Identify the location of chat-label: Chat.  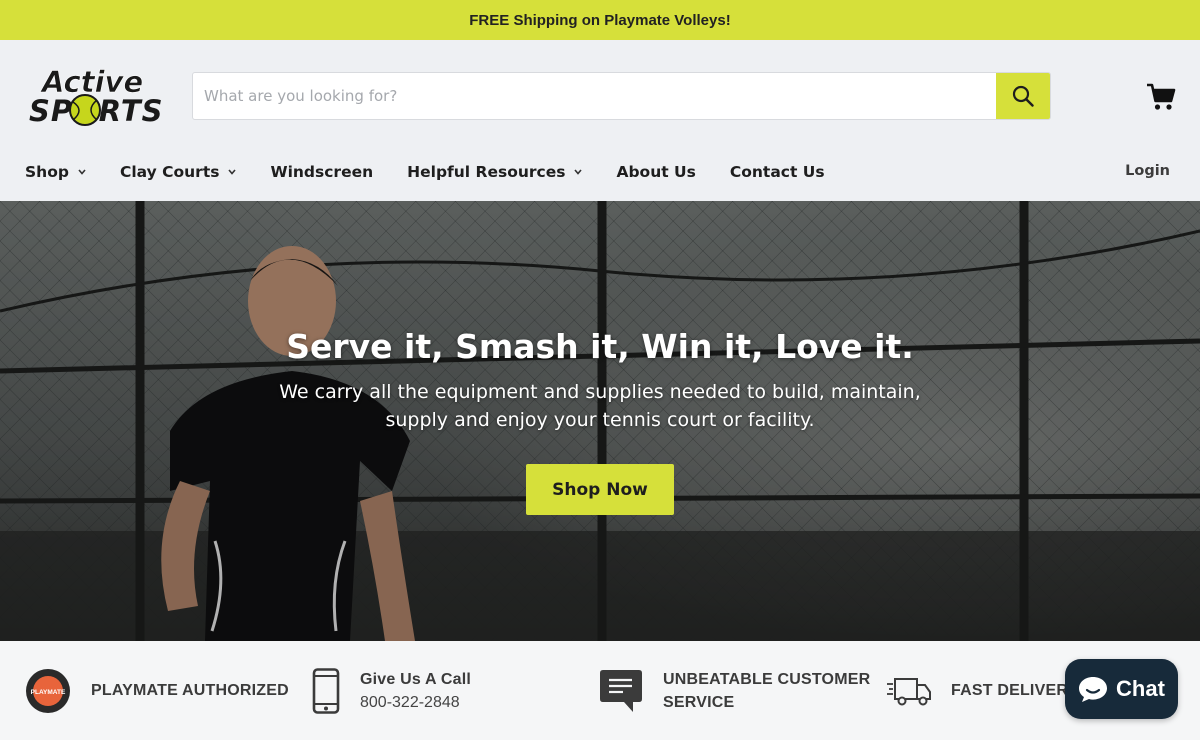
(1140, 688).